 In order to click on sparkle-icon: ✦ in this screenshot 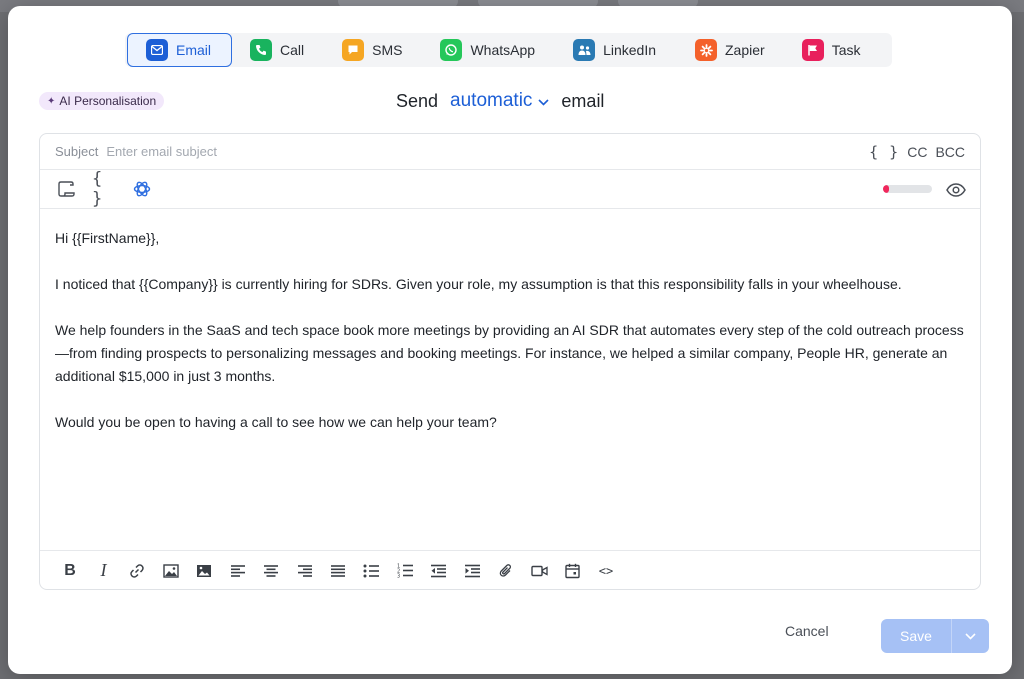, I will do `click(51, 101)`.